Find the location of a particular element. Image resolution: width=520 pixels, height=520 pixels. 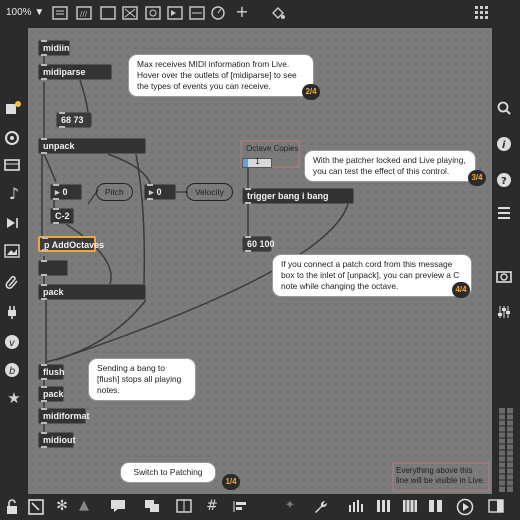

step-badge-3-text: 3/4 is located at coordinates (477, 177).